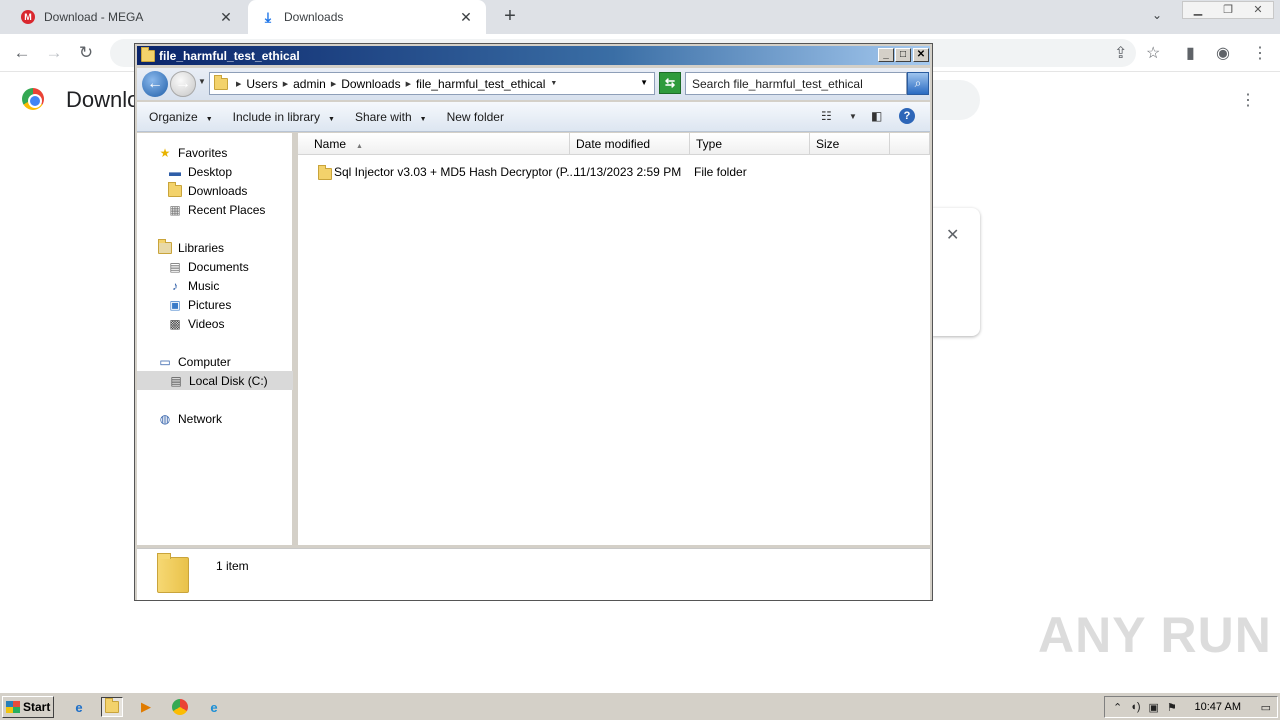  I want to click on breadcrumb-users: Users, so click(261, 84).